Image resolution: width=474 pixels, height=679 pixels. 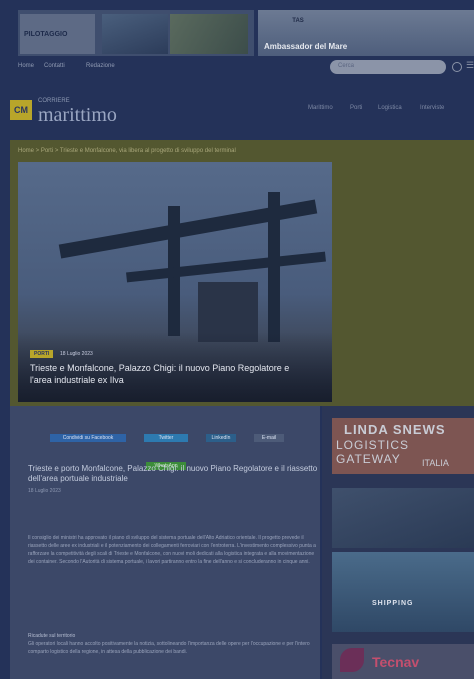 What do you see at coordinates (57, 34) in the screenshot?
I see `top-left-ad-logo: PILOTAGGIO` at bounding box center [57, 34].